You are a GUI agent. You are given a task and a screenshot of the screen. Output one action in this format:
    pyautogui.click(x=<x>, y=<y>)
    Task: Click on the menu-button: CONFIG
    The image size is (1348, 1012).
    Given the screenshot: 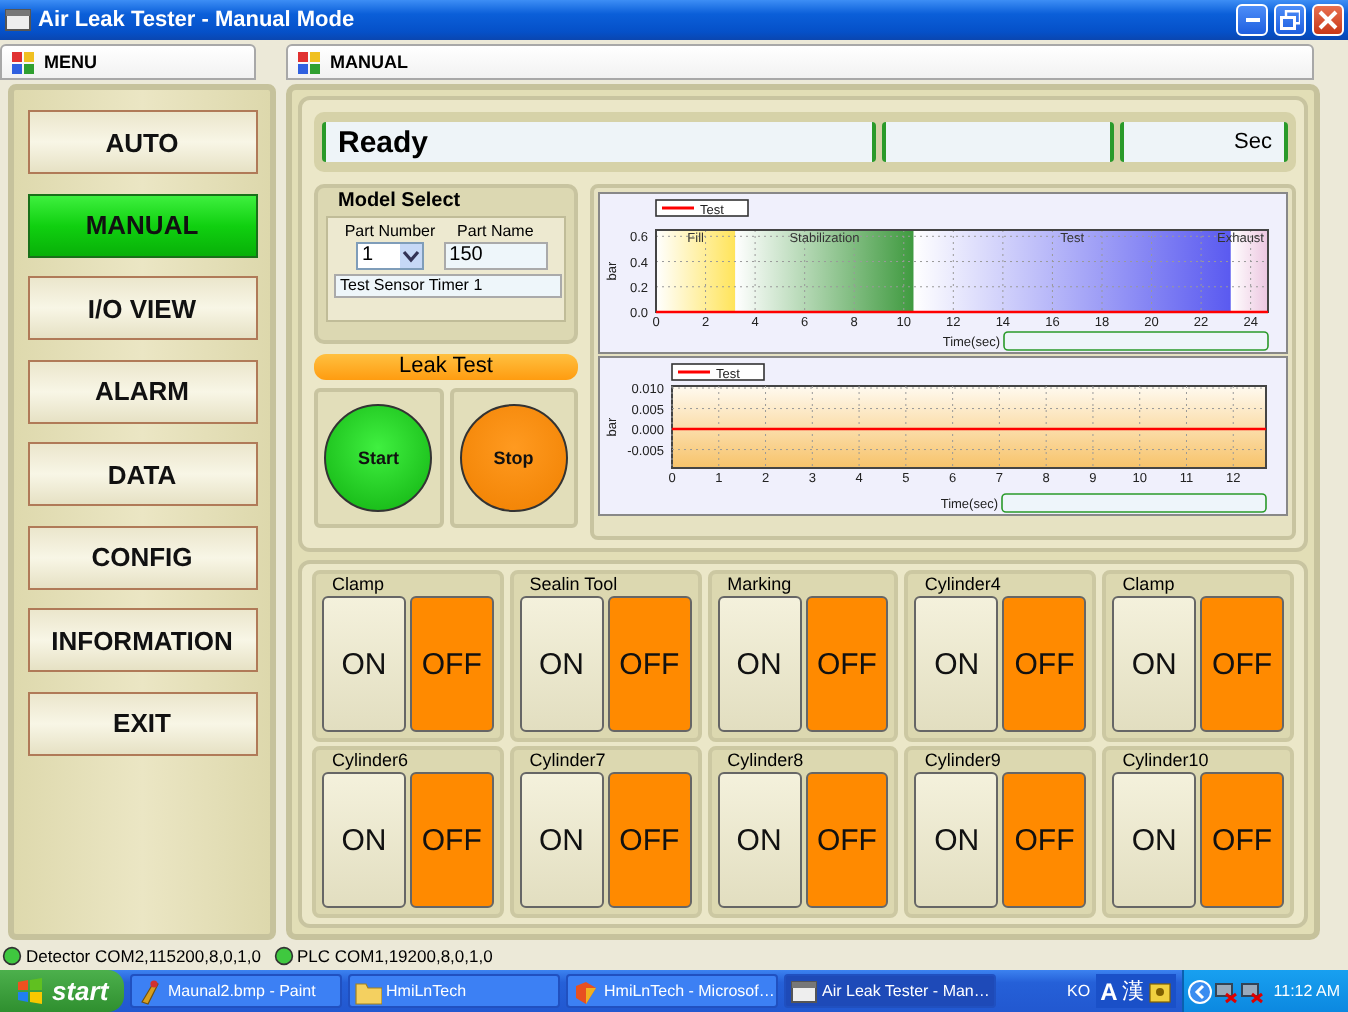 What is the action you would take?
    pyautogui.click(x=142, y=557)
    